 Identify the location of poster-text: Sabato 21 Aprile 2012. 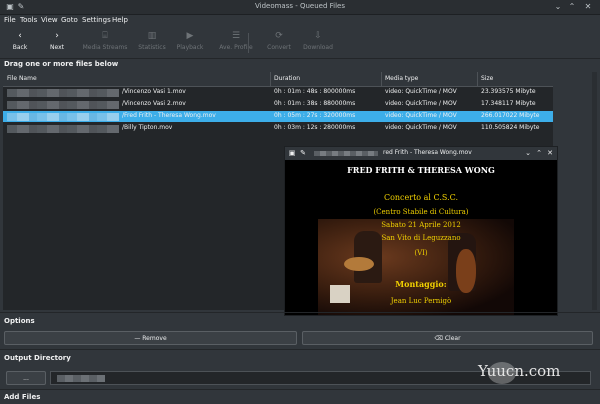
(421, 225).